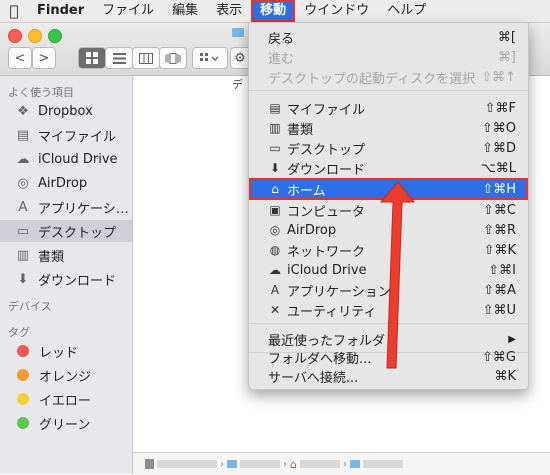  What do you see at coordinates (499, 357) in the screenshot?
I see `menu-item-shortcut: ⇧⌘G` at bounding box center [499, 357].